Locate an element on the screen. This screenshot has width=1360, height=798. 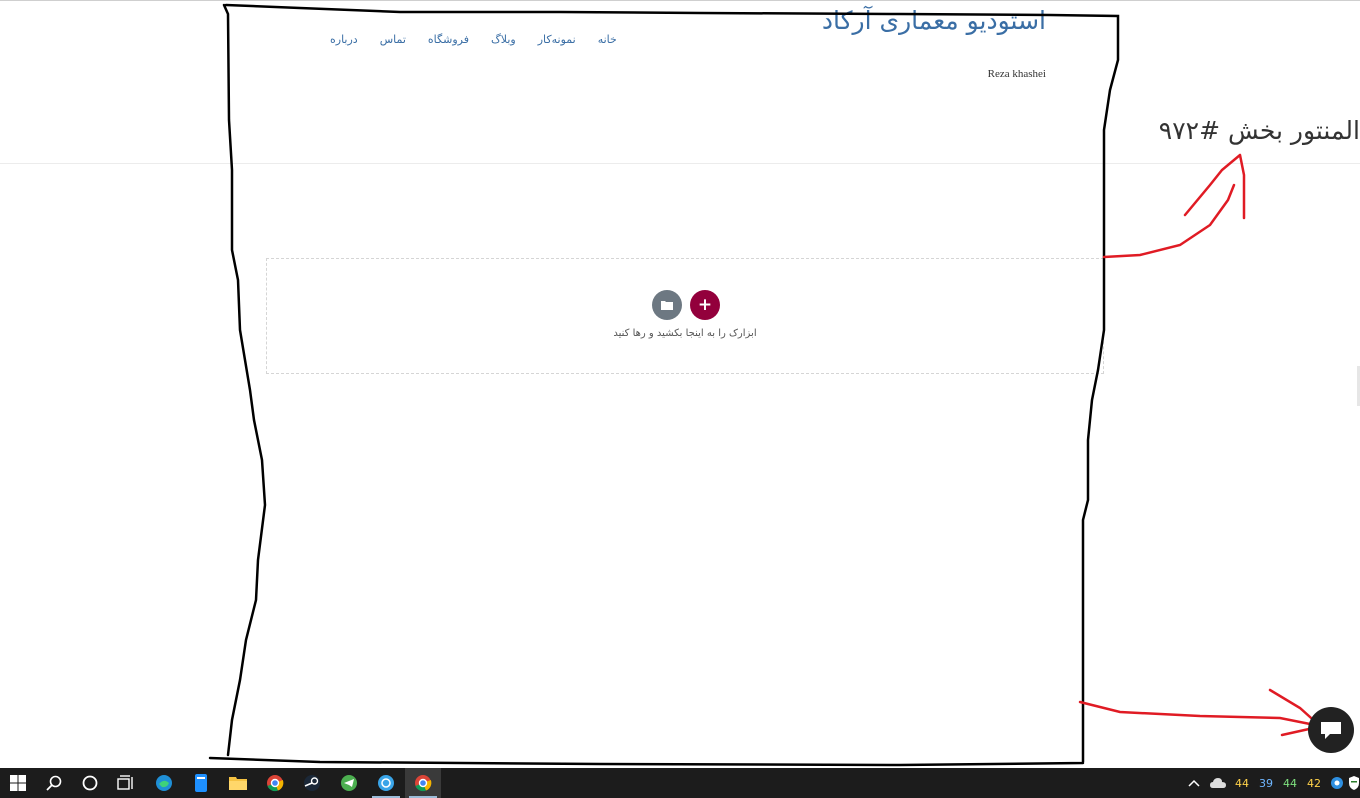
notes-icon is located at coordinates (201, 783).